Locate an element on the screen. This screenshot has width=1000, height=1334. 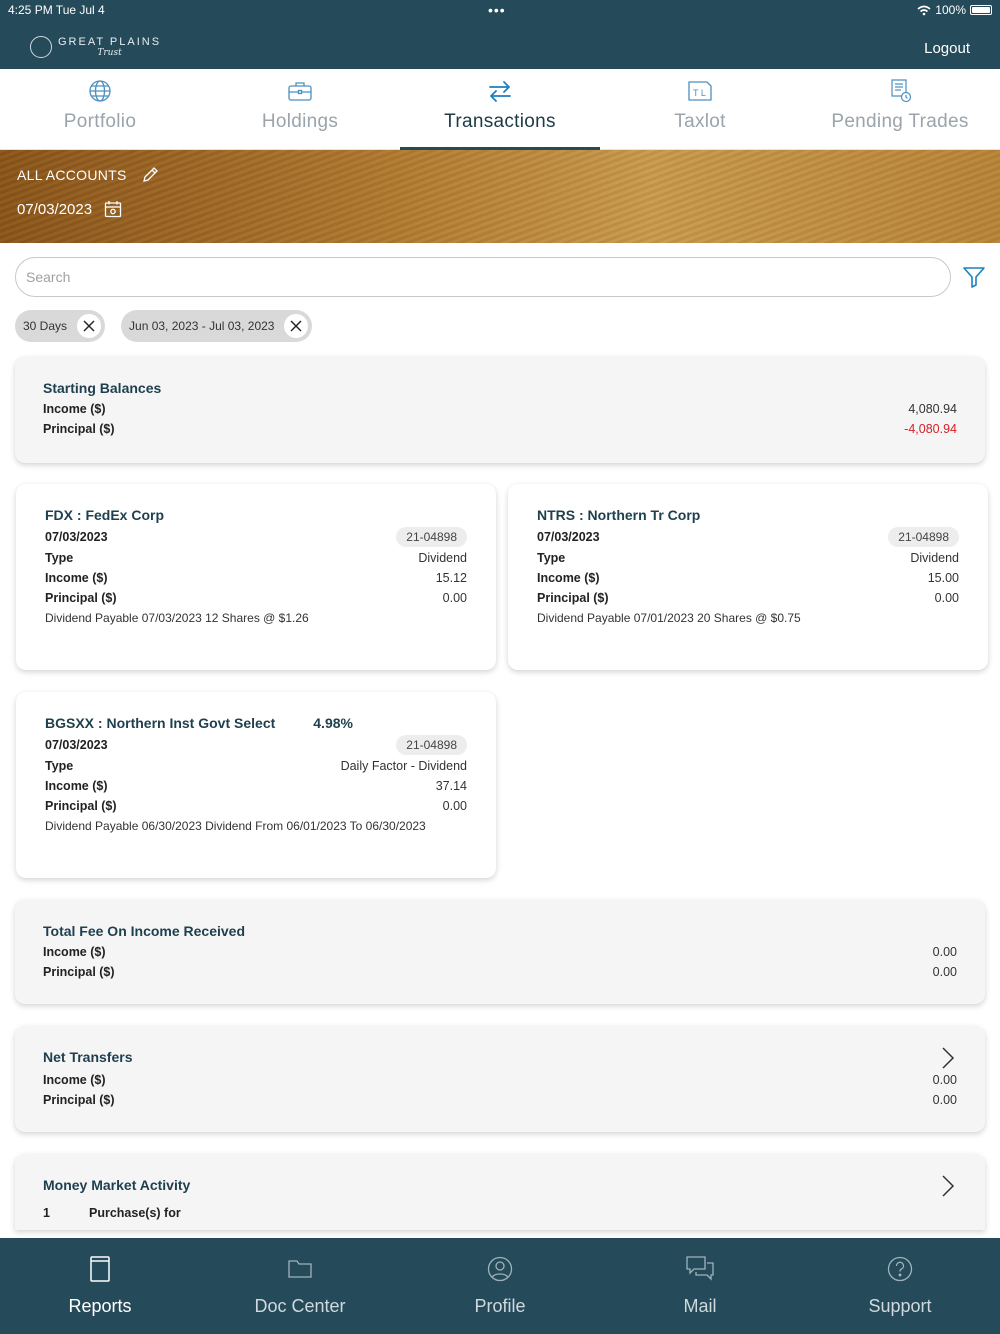
filter-chip: Jun 03, 2023 - Jul 03, 2023 is located at coordinates (217, 326).